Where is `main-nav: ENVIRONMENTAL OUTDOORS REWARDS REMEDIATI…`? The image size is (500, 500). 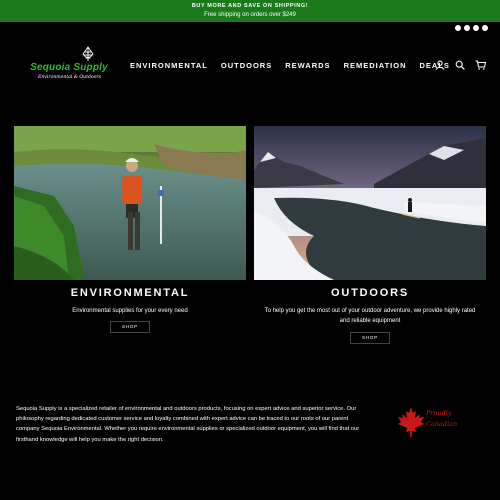 main-nav: ENVIRONMENTAL OUTDOORS REWARDS REMEDIATI… is located at coordinates (290, 65).